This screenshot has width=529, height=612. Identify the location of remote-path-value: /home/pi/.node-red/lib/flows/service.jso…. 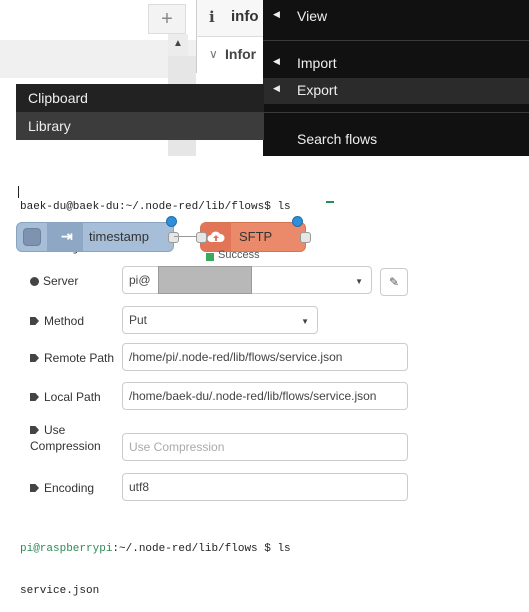
(236, 357).